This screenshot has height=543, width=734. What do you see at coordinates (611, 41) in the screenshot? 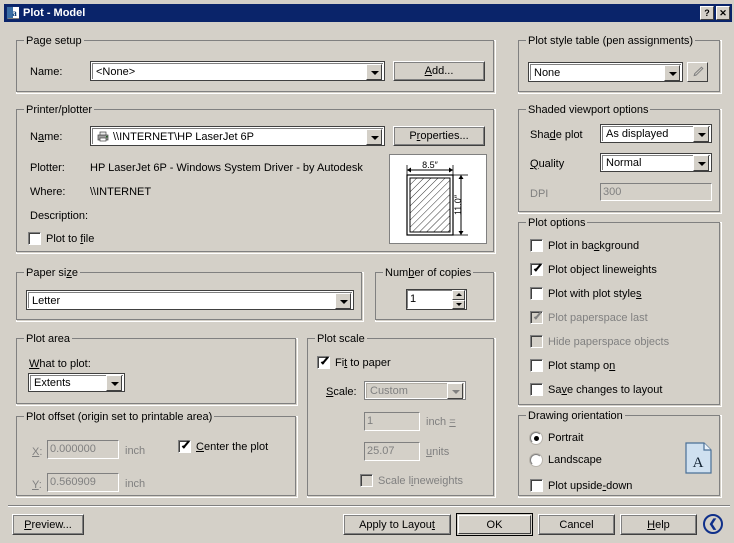
I see `plot-style-table-title: Plot style table (pen assignments)` at bounding box center [611, 41].